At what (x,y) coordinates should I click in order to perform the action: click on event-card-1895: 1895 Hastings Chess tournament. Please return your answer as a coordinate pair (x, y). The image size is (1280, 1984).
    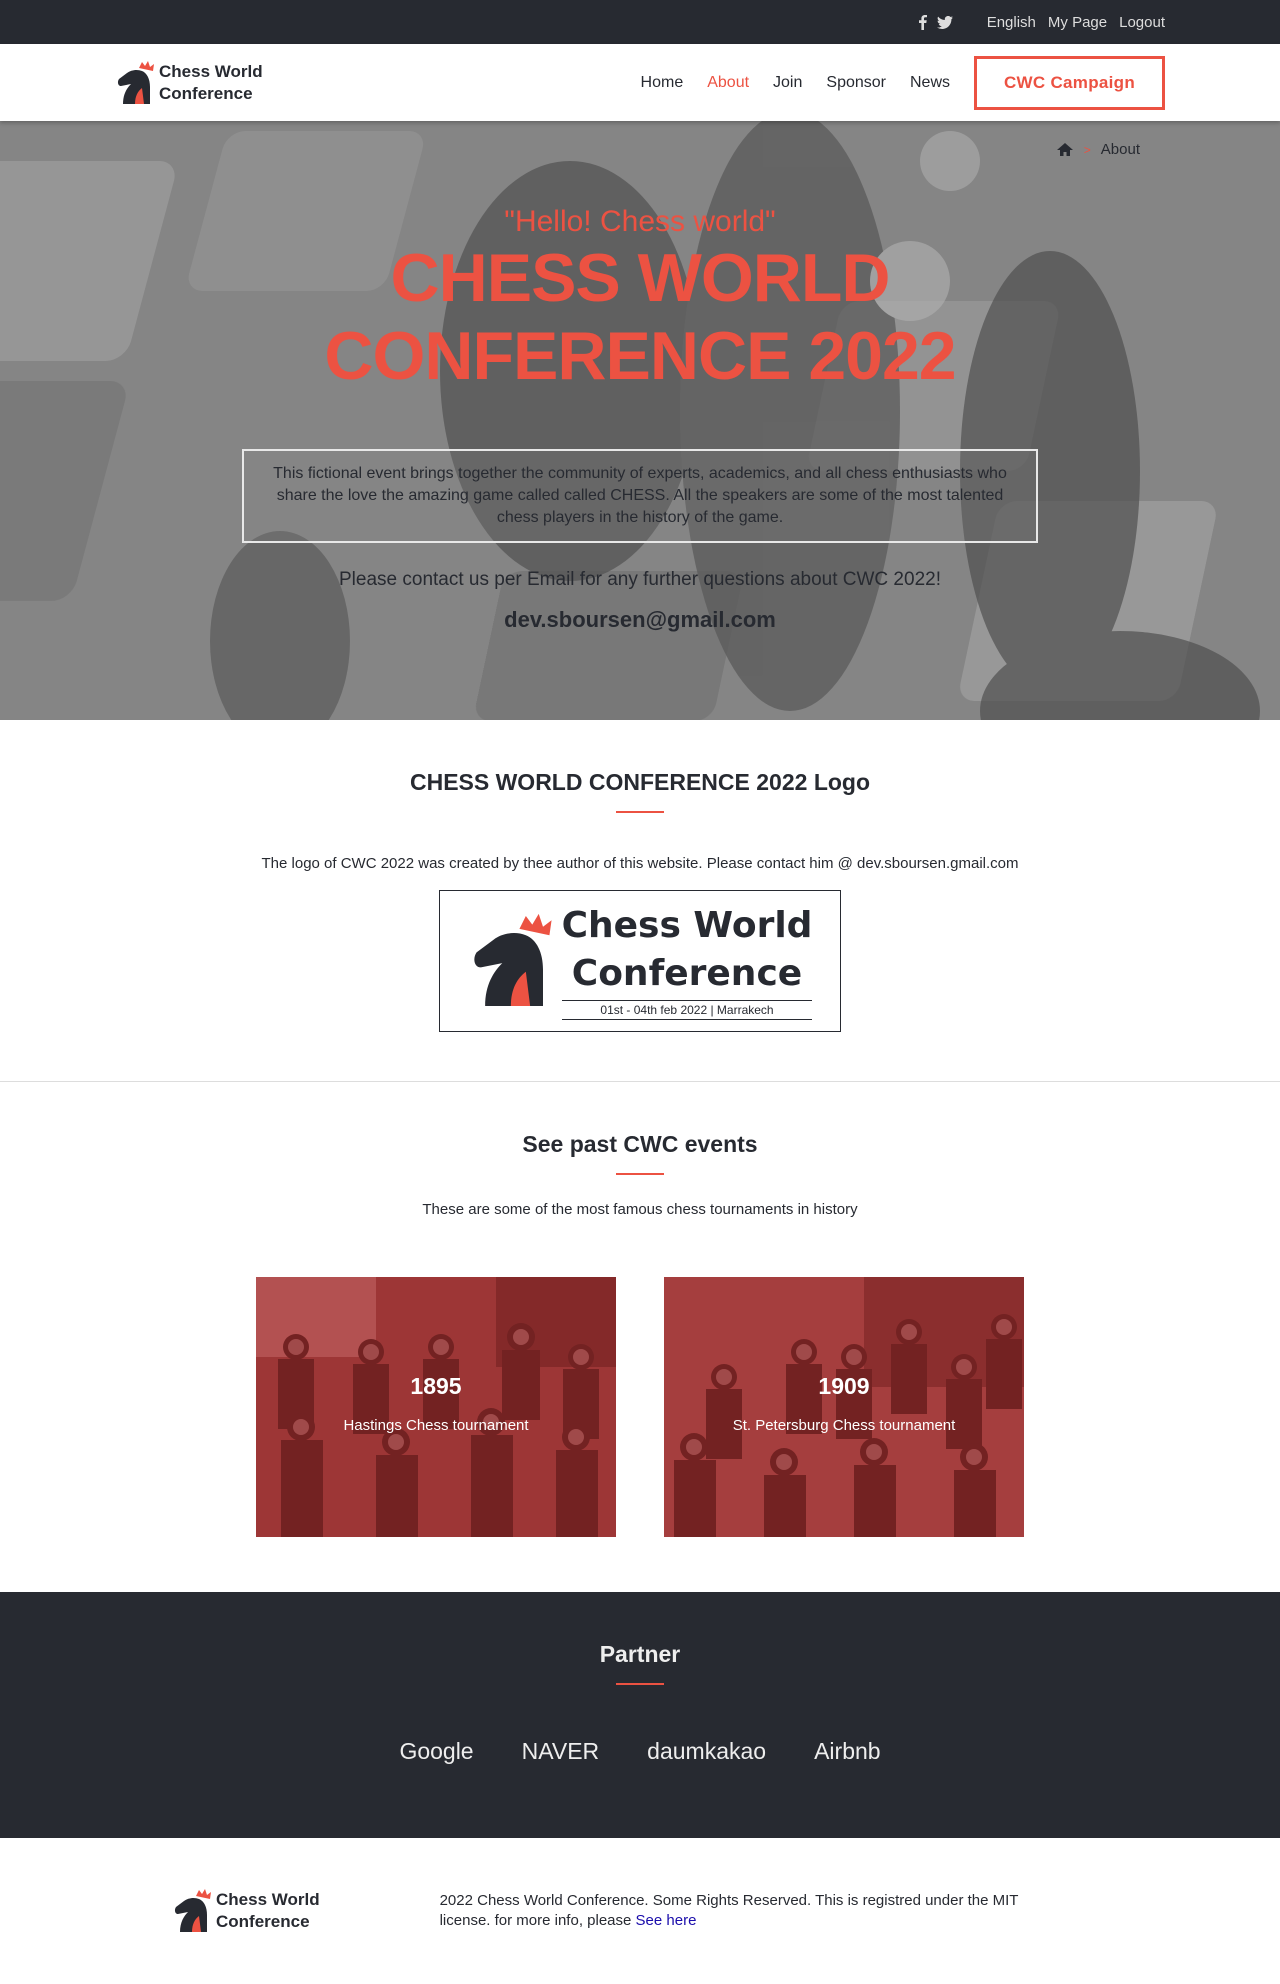
    Looking at the image, I should click on (436, 1407).